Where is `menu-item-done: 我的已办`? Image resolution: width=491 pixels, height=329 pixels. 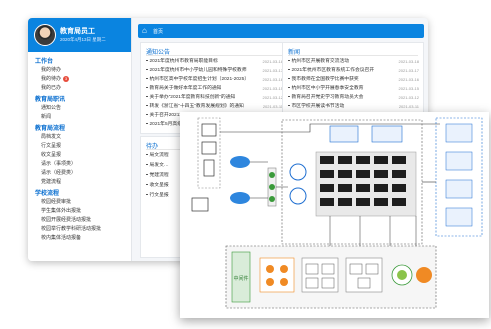 menu-item-done: 我的已办 is located at coordinates (51, 87).